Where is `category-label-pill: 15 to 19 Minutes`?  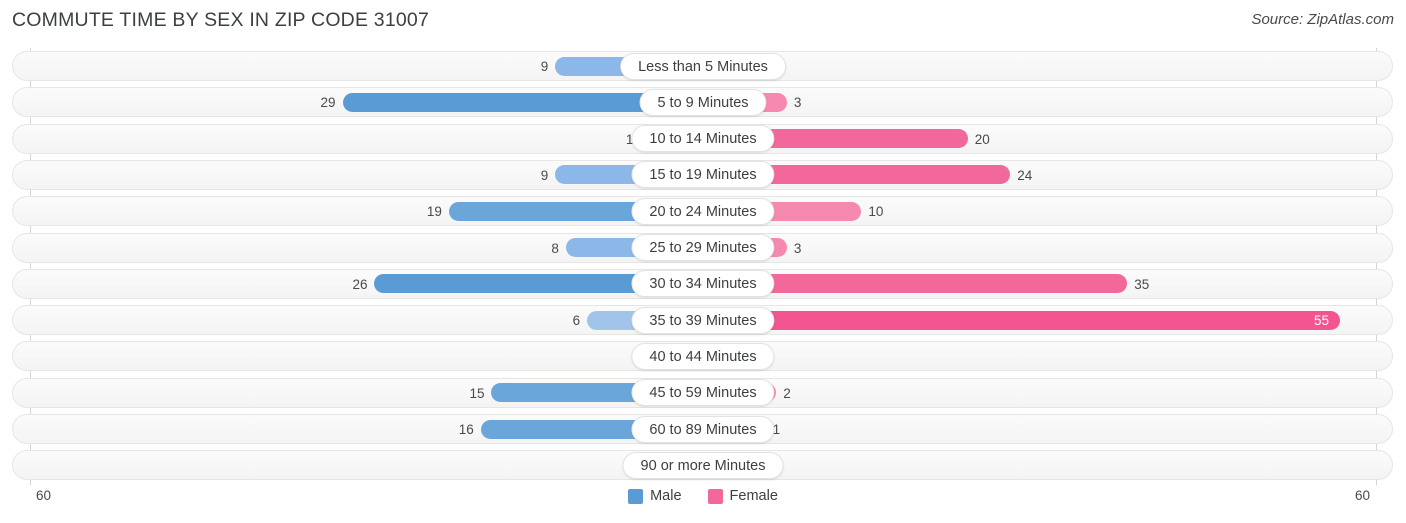
category-label-pill: 15 to 19 Minutes is located at coordinates (703, 175).